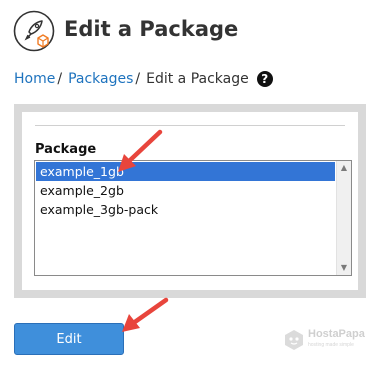 The width and height of the screenshot is (379, 370). Describe the element at coordinates (66, 149) in the screenshot. I see `package-field-label: Package` at that location.